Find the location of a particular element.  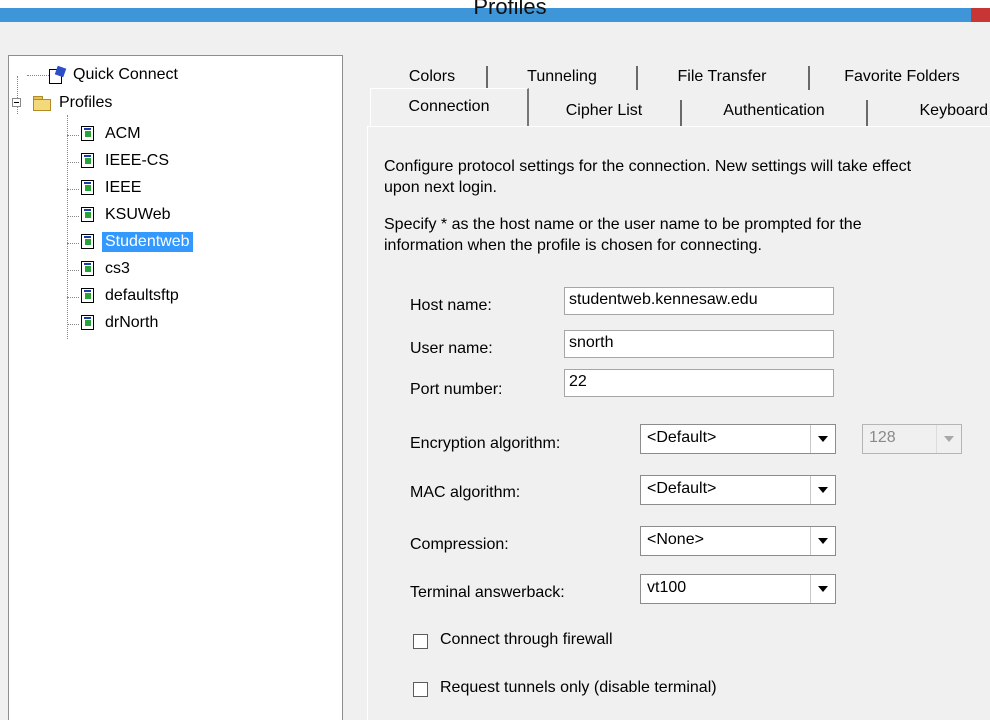

tab-connection: Connection is located at coordinates (449, 107).